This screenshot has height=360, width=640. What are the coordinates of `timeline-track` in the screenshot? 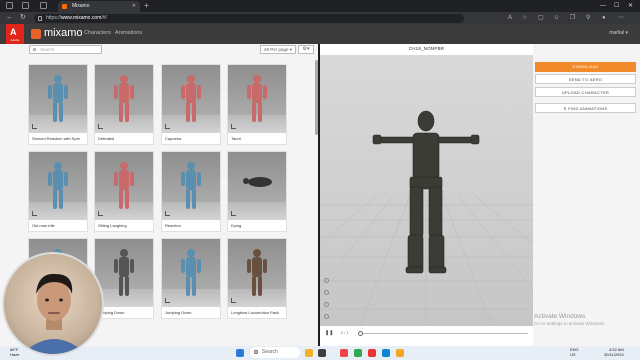 It's located at (444, 333).